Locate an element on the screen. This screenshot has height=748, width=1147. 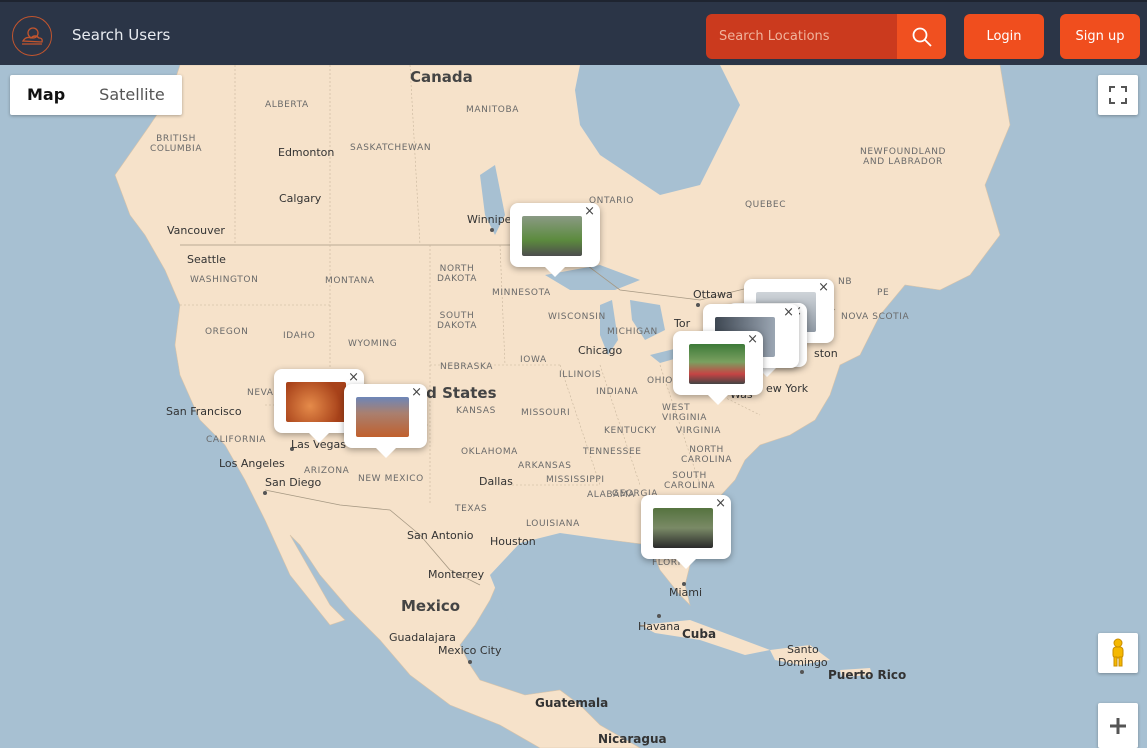
popup-minnesota: × is located at coordinates (555, 240).